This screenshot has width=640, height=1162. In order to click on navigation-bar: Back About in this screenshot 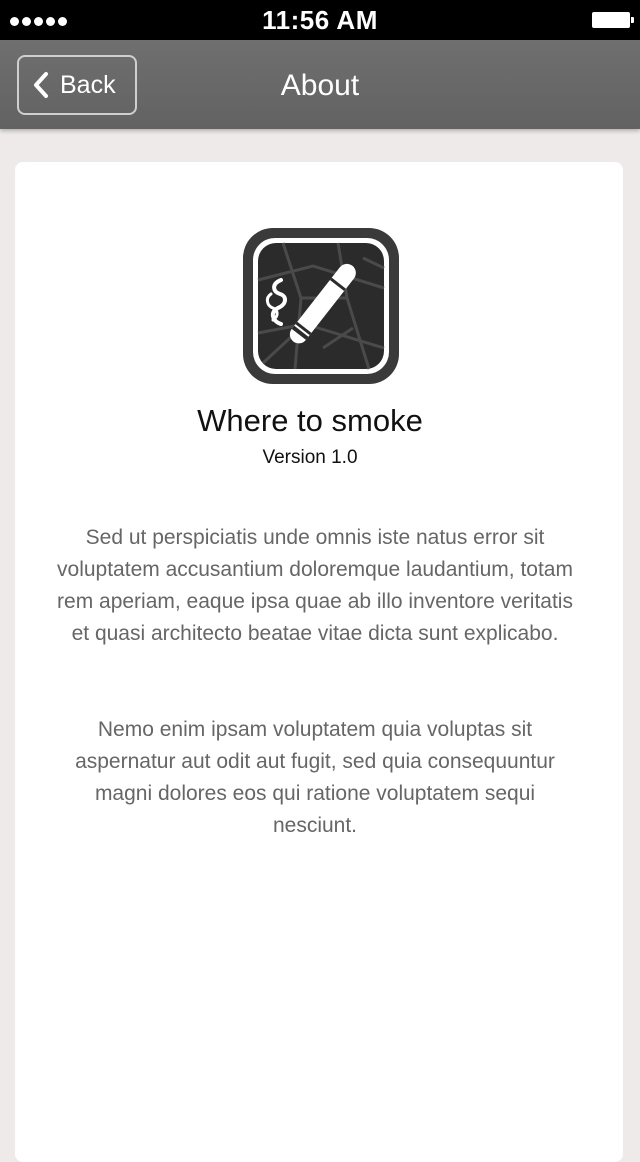, I will do `click(320, 84)`.